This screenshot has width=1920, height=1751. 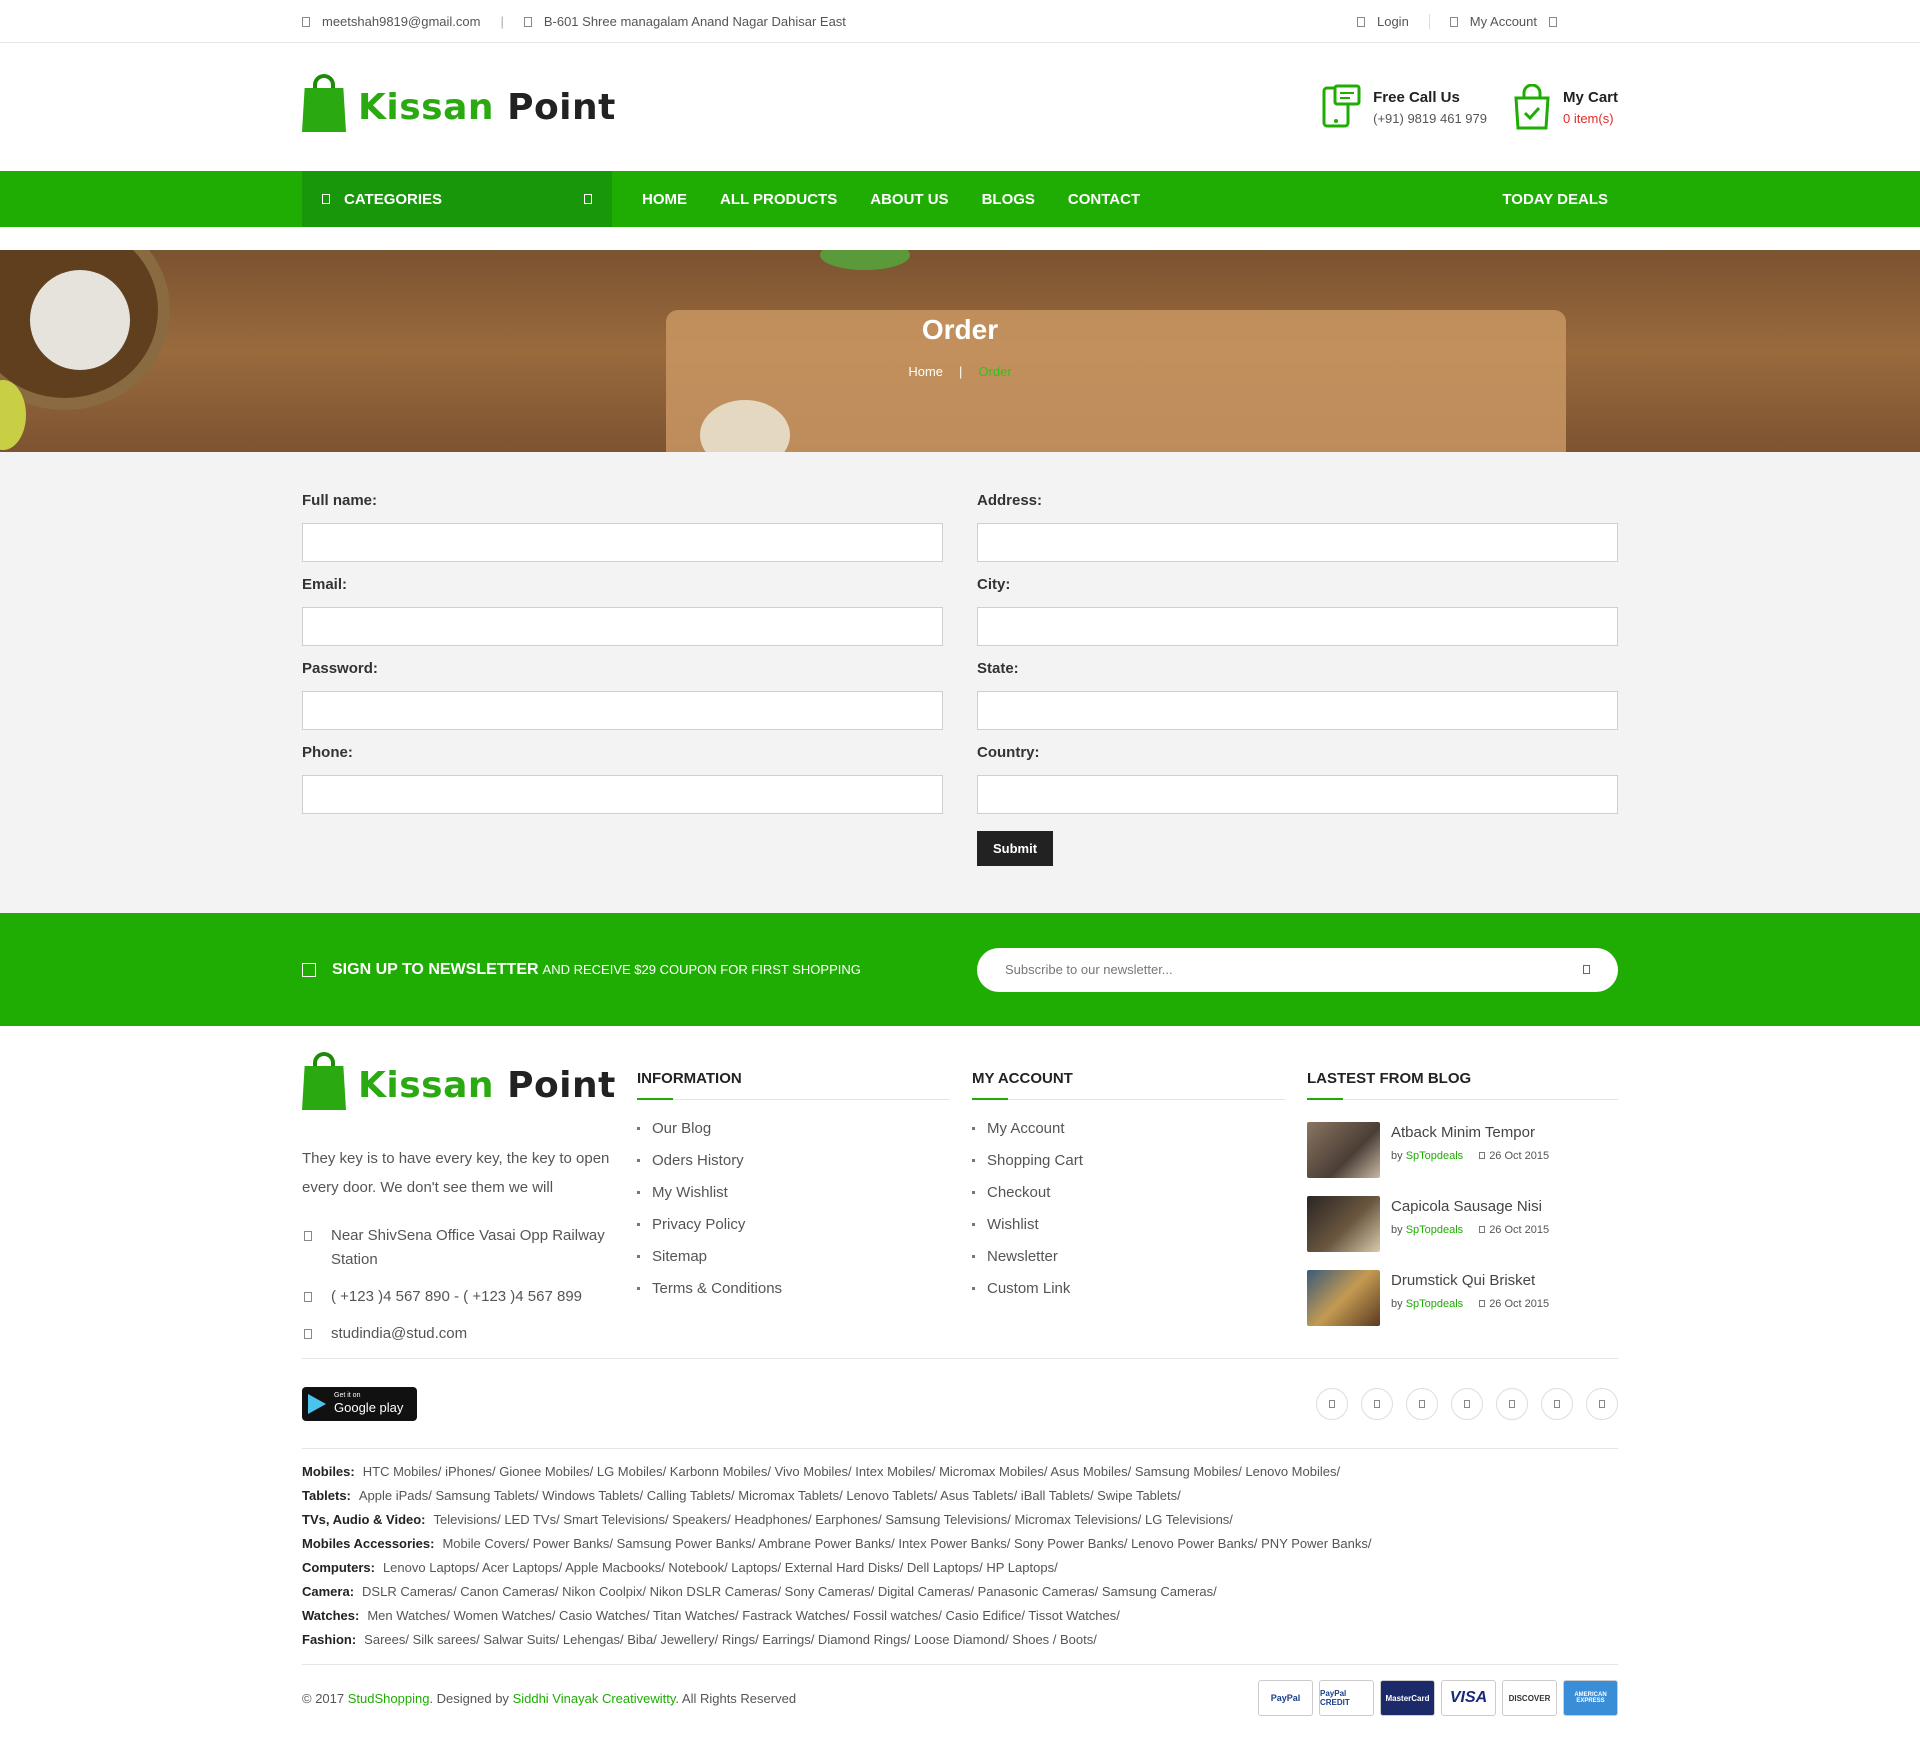 I want to click on account-link: My Account, so click(x=1139, y=1128).